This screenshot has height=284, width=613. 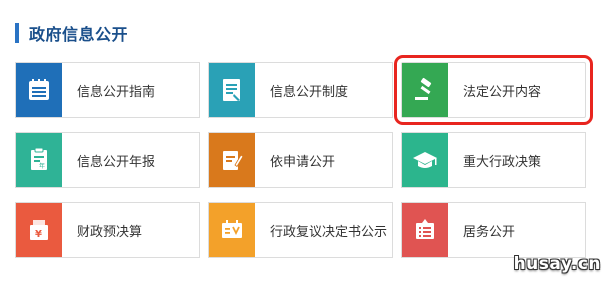 I want to click on budget-yen-icon: ¥, so click(x=39, y=230).